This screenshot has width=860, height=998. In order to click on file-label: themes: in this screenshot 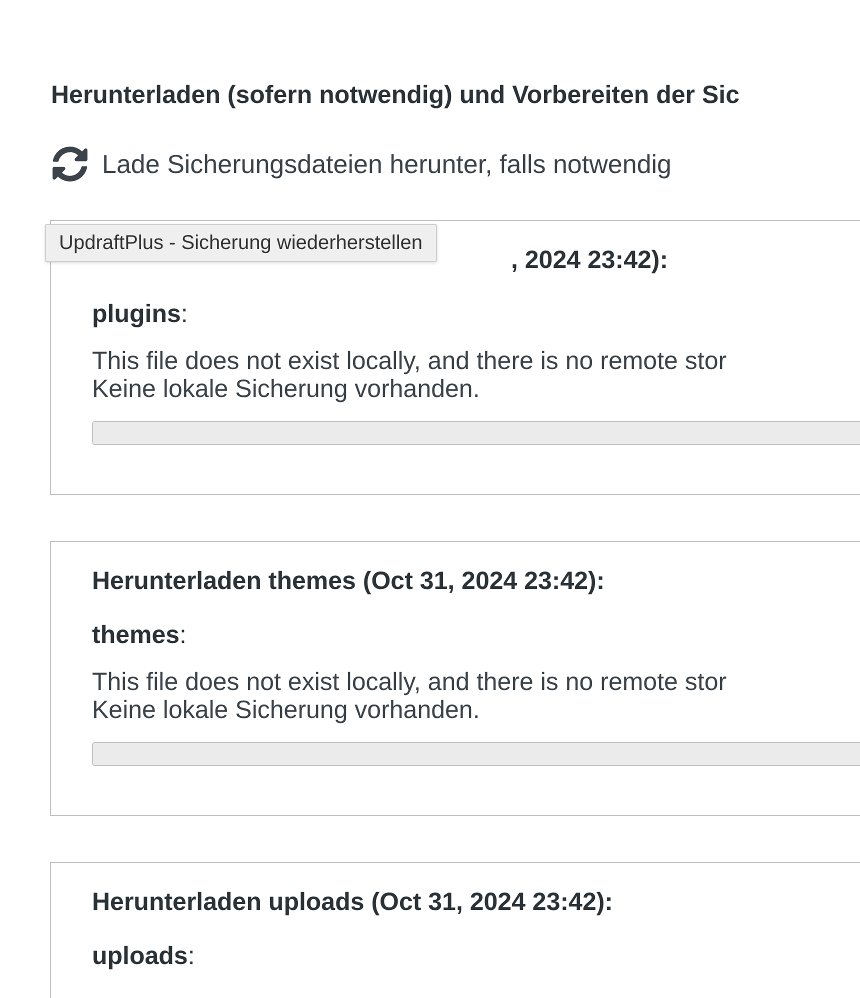, I will do `click(139, 635)`.